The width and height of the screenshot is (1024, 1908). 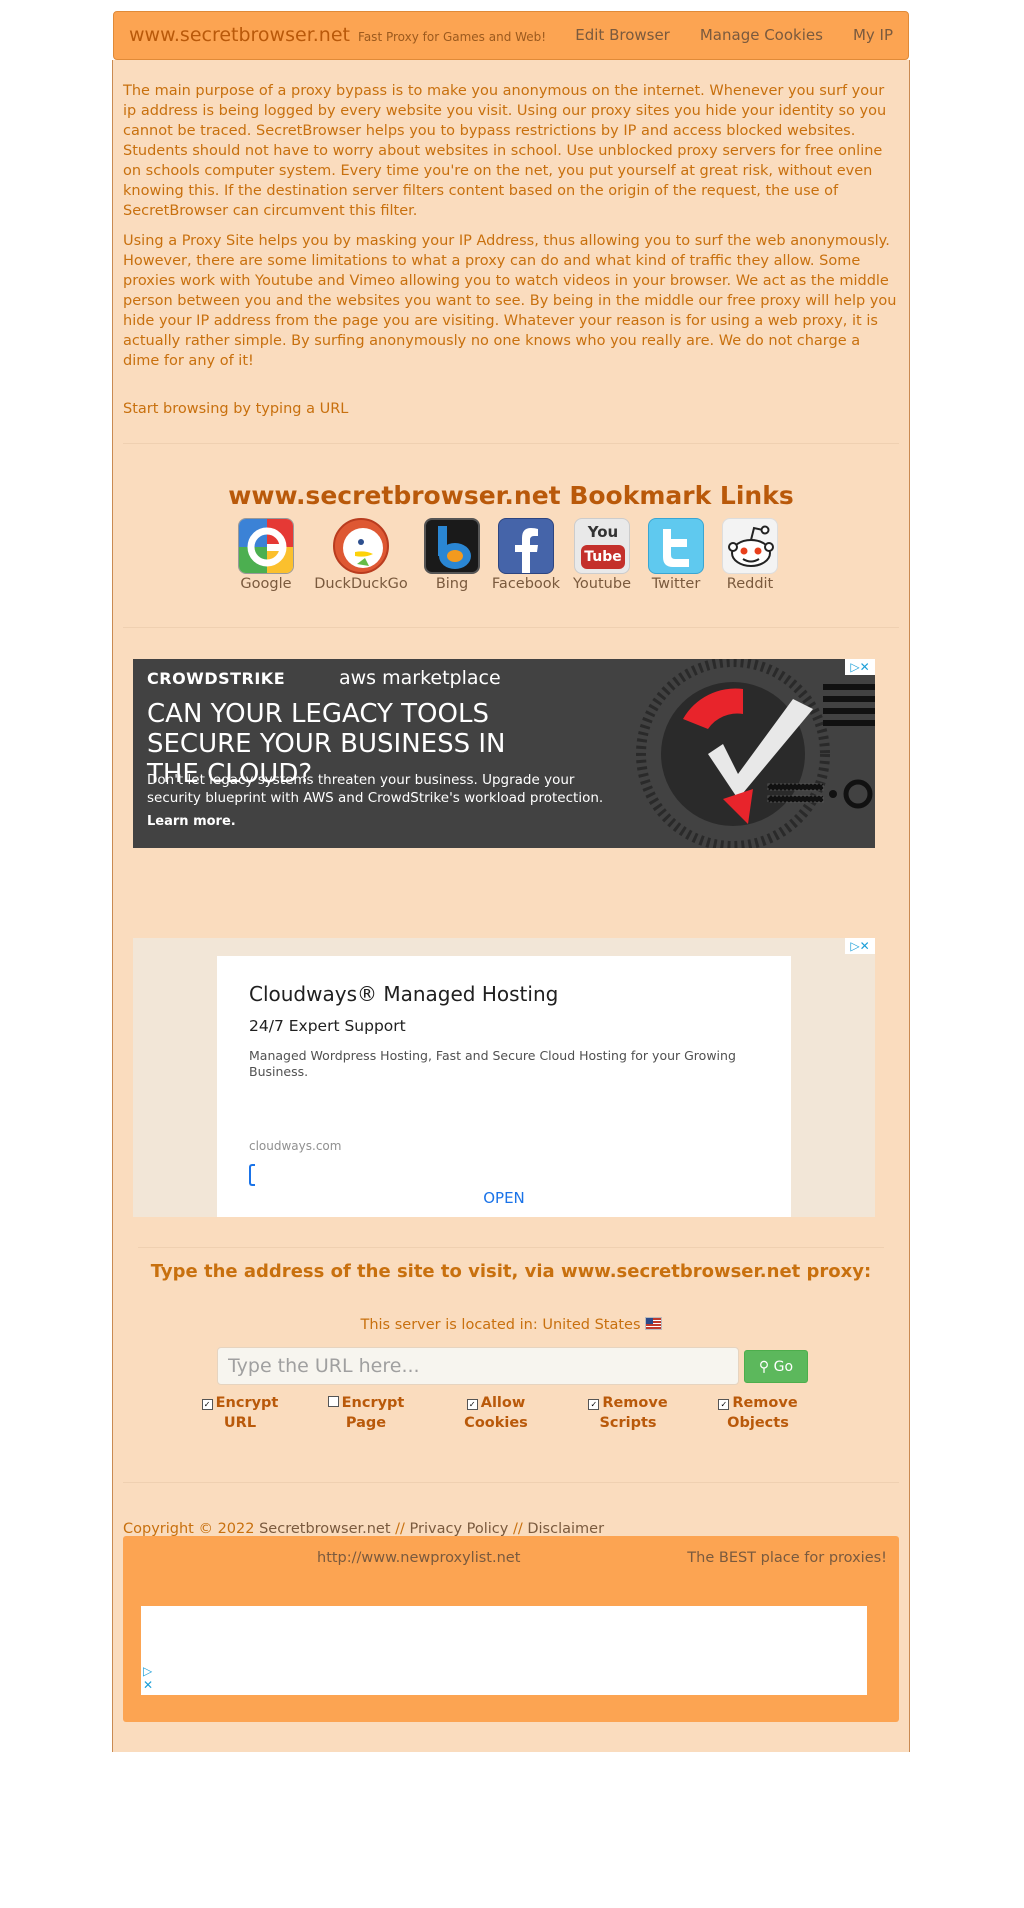 I want to click on start-browsing-text: Start browsing by typing a URL, so click(x=236, y=409).